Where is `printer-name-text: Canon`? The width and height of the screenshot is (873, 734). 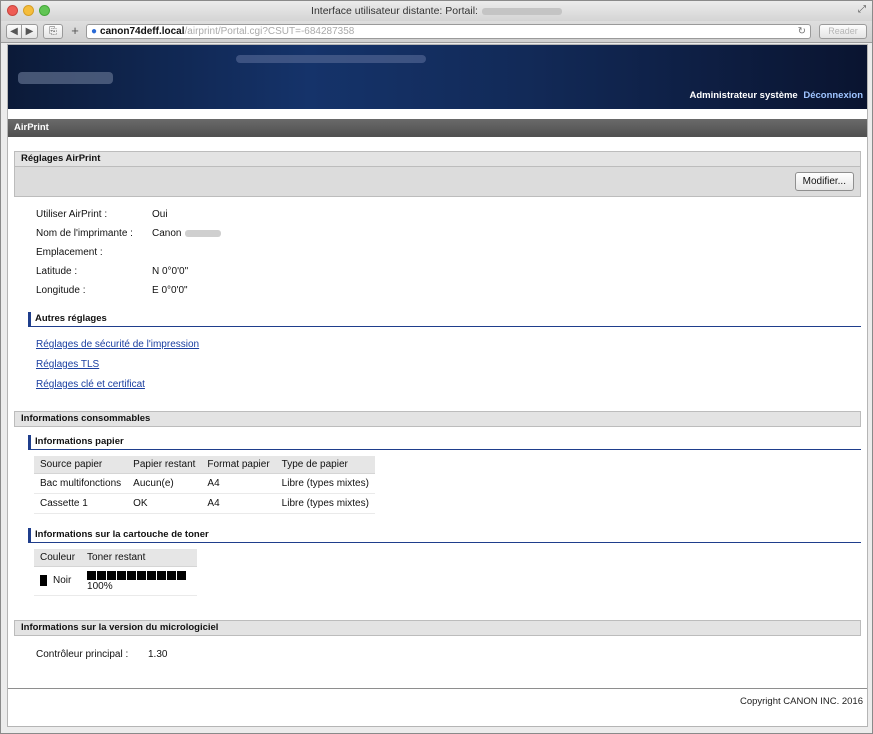
printer-name-text: Canon is located at coordinates (167, 233).